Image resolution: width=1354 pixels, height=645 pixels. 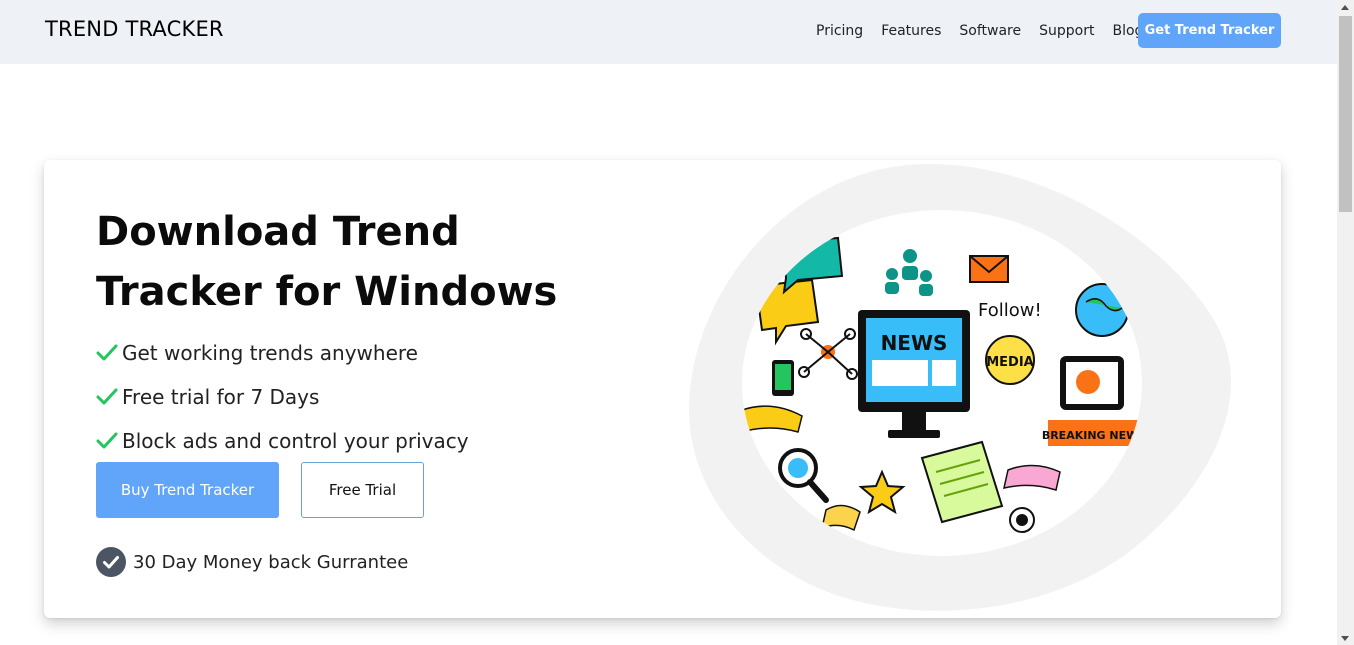 I want to click on vertical-scrollbar, so click(x=1345, y=322).